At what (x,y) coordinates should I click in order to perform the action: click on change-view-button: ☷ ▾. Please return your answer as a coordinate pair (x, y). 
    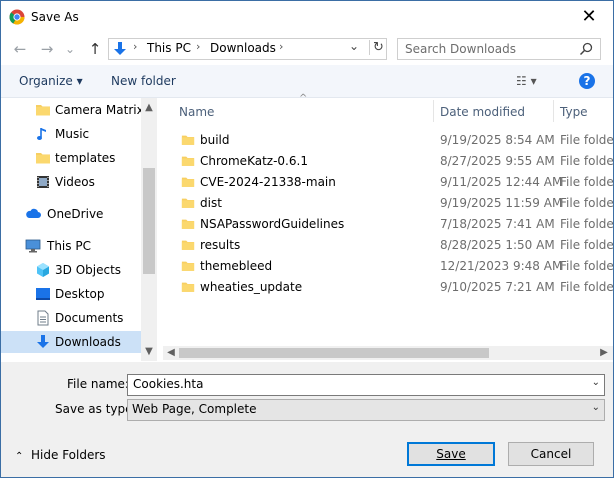
    Looking at the image, I should click on (526, 81).